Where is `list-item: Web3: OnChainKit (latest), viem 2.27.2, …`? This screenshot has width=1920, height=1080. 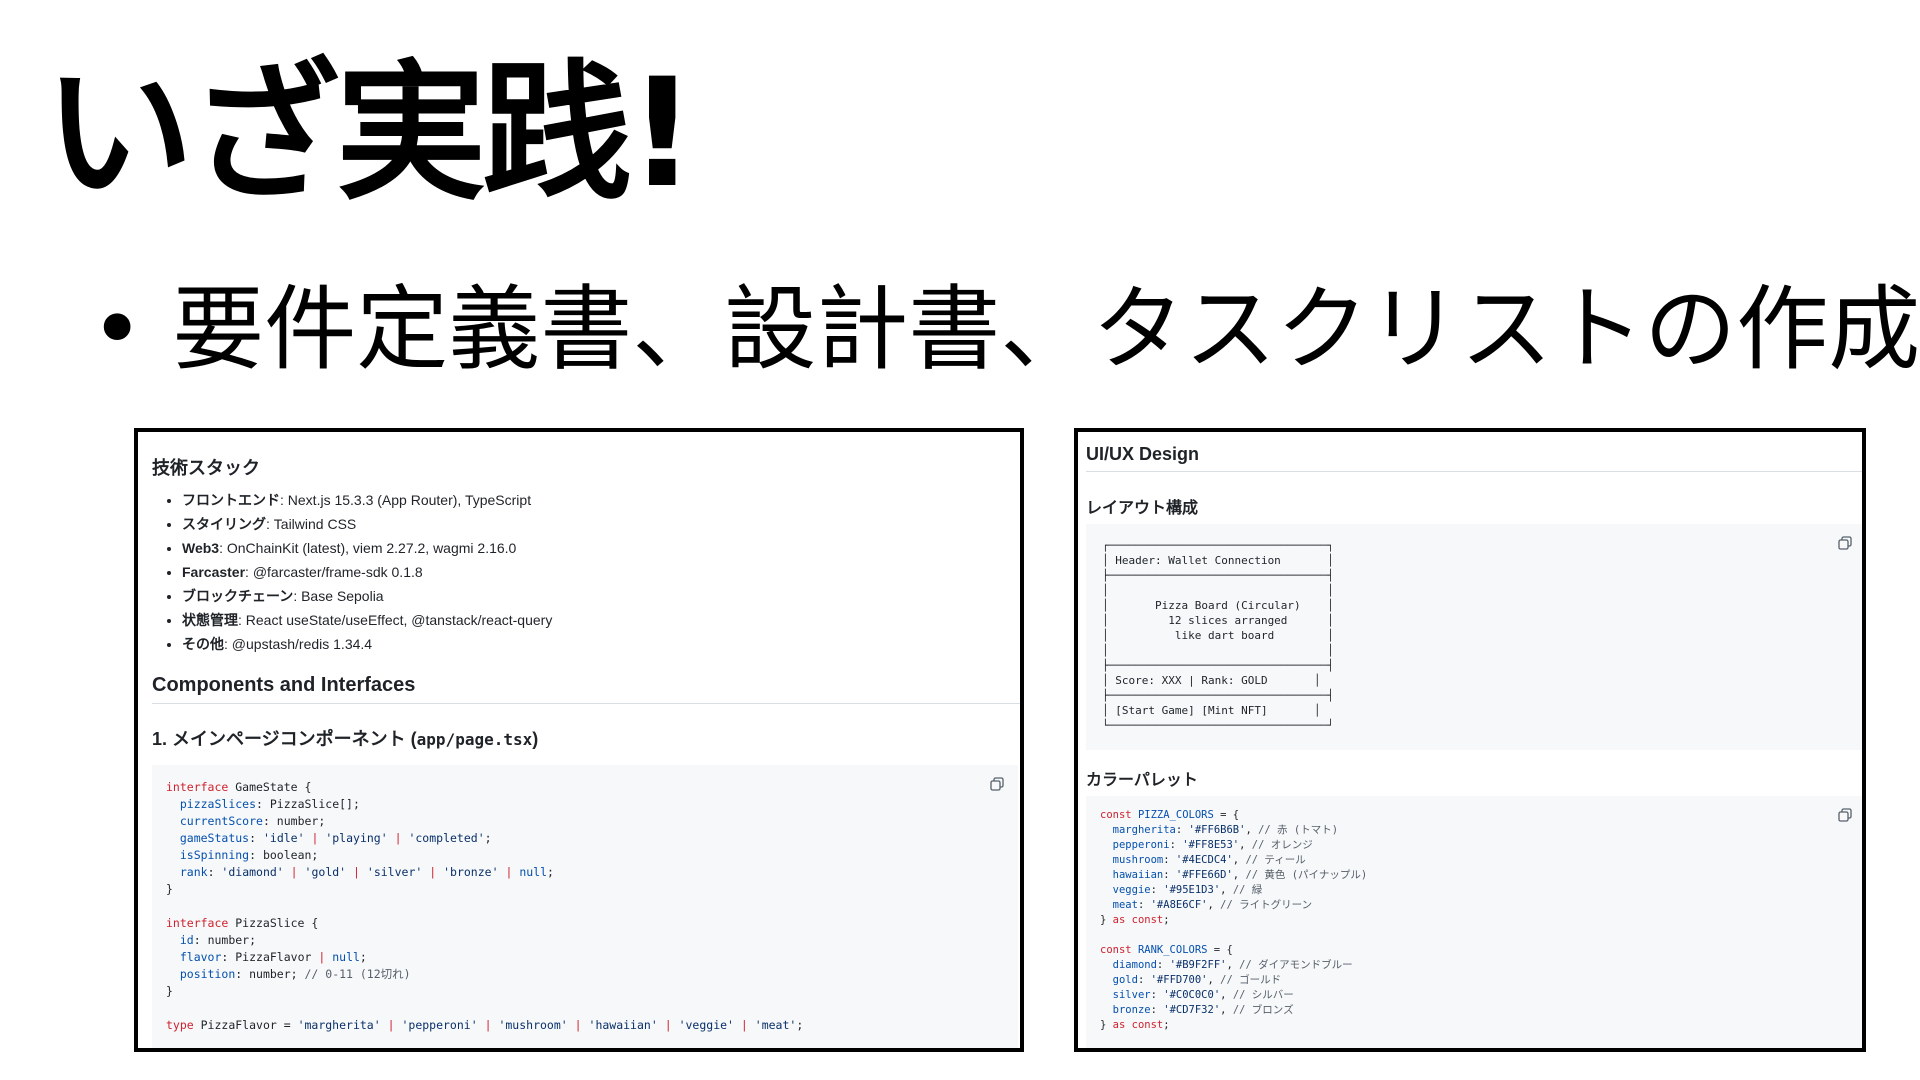
list-item: Web3: OnChainKit (latest), viem 2.27.2, … is located at coordinates (601, 548).